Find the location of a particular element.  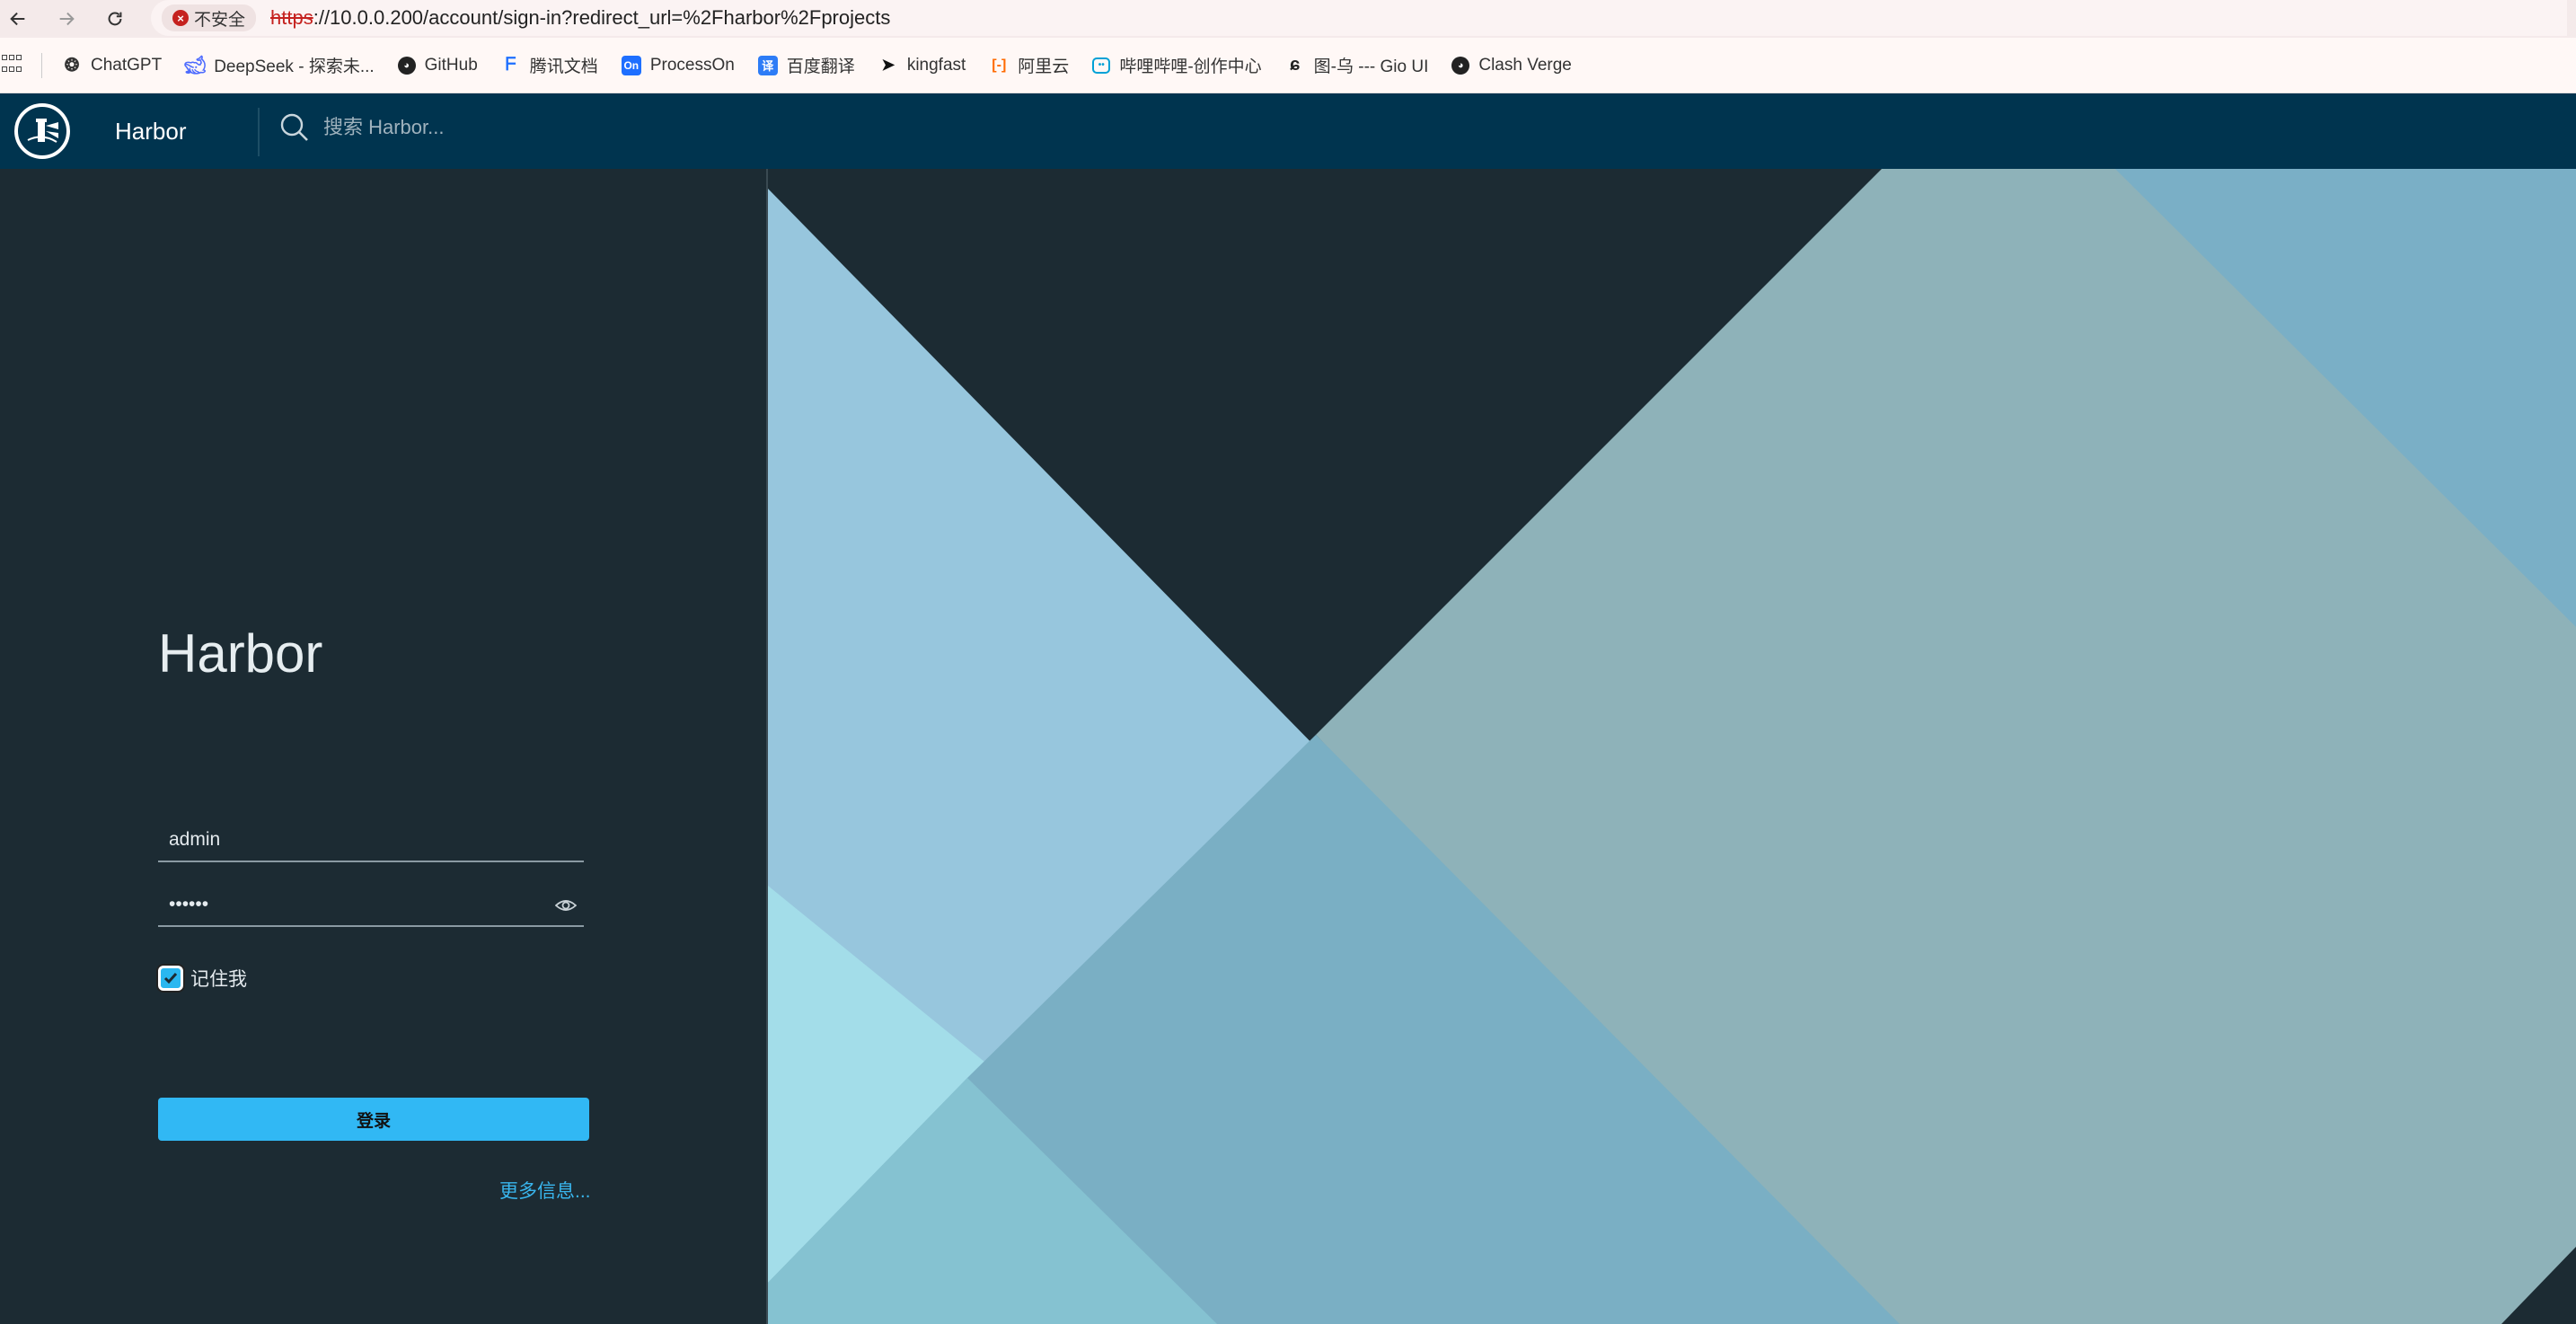

bookmark-aliyun: [-] 阿里云 is located at coordinates (1029, 65).